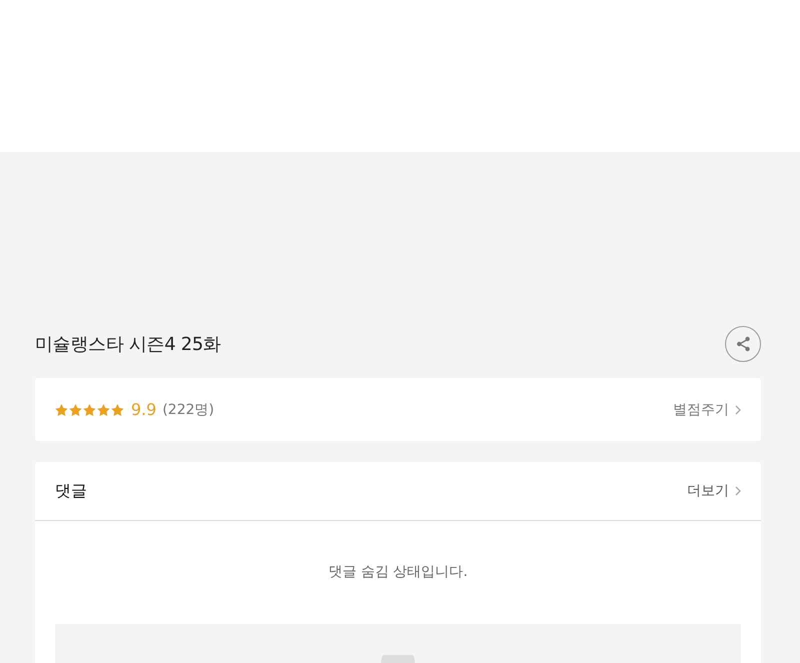 The height and width of the screenshot is (663, 800). What do you see at coordinates (714, 491) in the screenshot?
I see `more-link: 더보기` at bounding box center [714, 491].